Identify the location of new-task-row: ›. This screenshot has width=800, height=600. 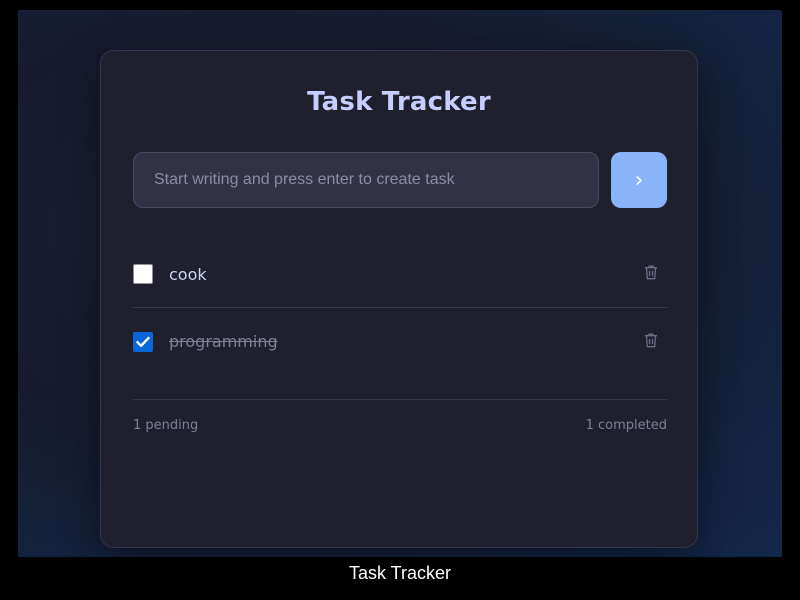
(400, 180).